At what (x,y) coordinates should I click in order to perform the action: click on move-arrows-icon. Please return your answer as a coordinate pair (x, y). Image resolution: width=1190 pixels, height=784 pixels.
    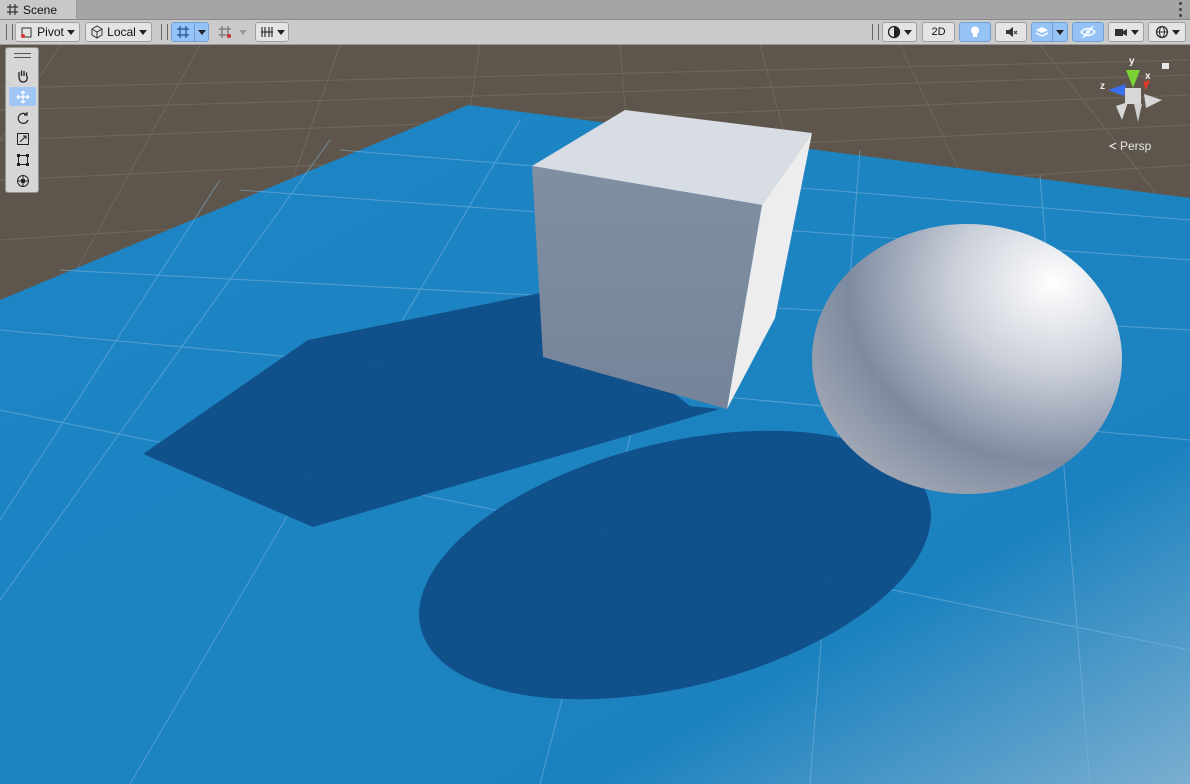
    Looking at the image, I should click on (22, 96).